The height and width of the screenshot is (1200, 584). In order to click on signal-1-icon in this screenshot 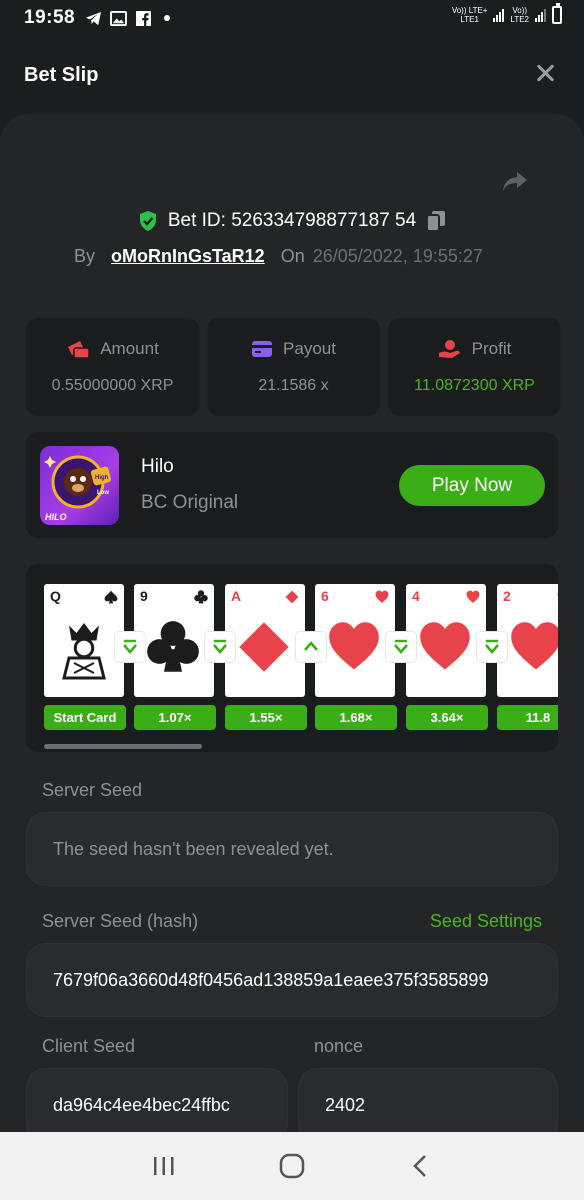, I will do `click(499, 15)`.